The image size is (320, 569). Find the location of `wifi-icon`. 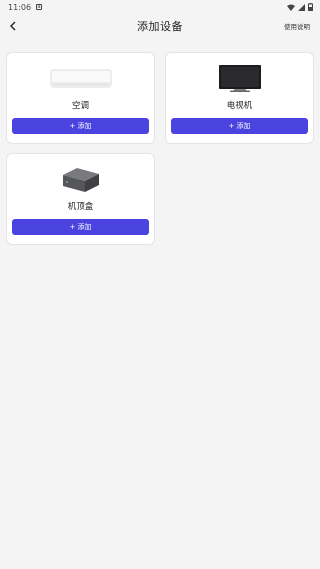

wifi-icon is located at coordinates (291, 7).